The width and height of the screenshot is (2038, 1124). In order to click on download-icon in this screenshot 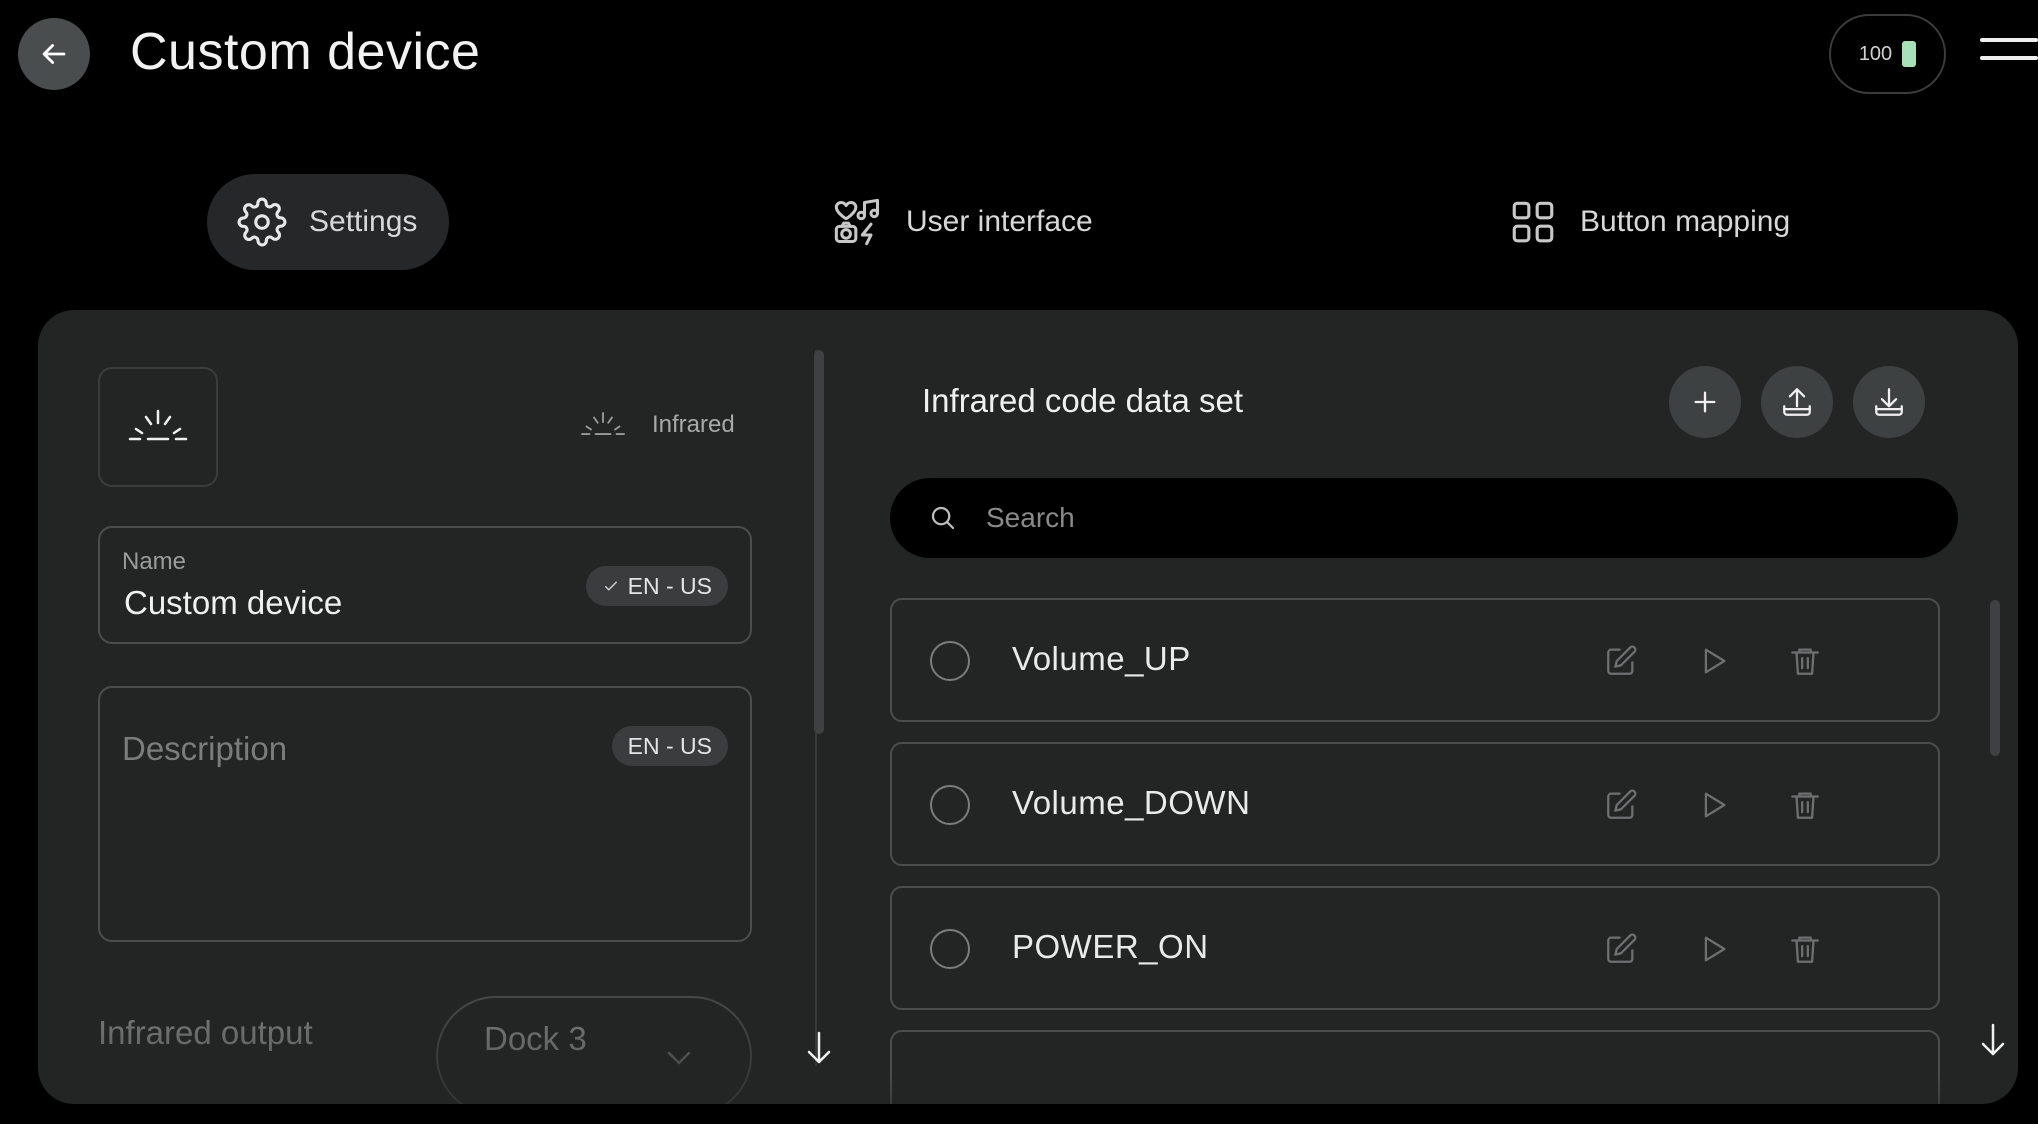, I will do `click(1889, 402)`.